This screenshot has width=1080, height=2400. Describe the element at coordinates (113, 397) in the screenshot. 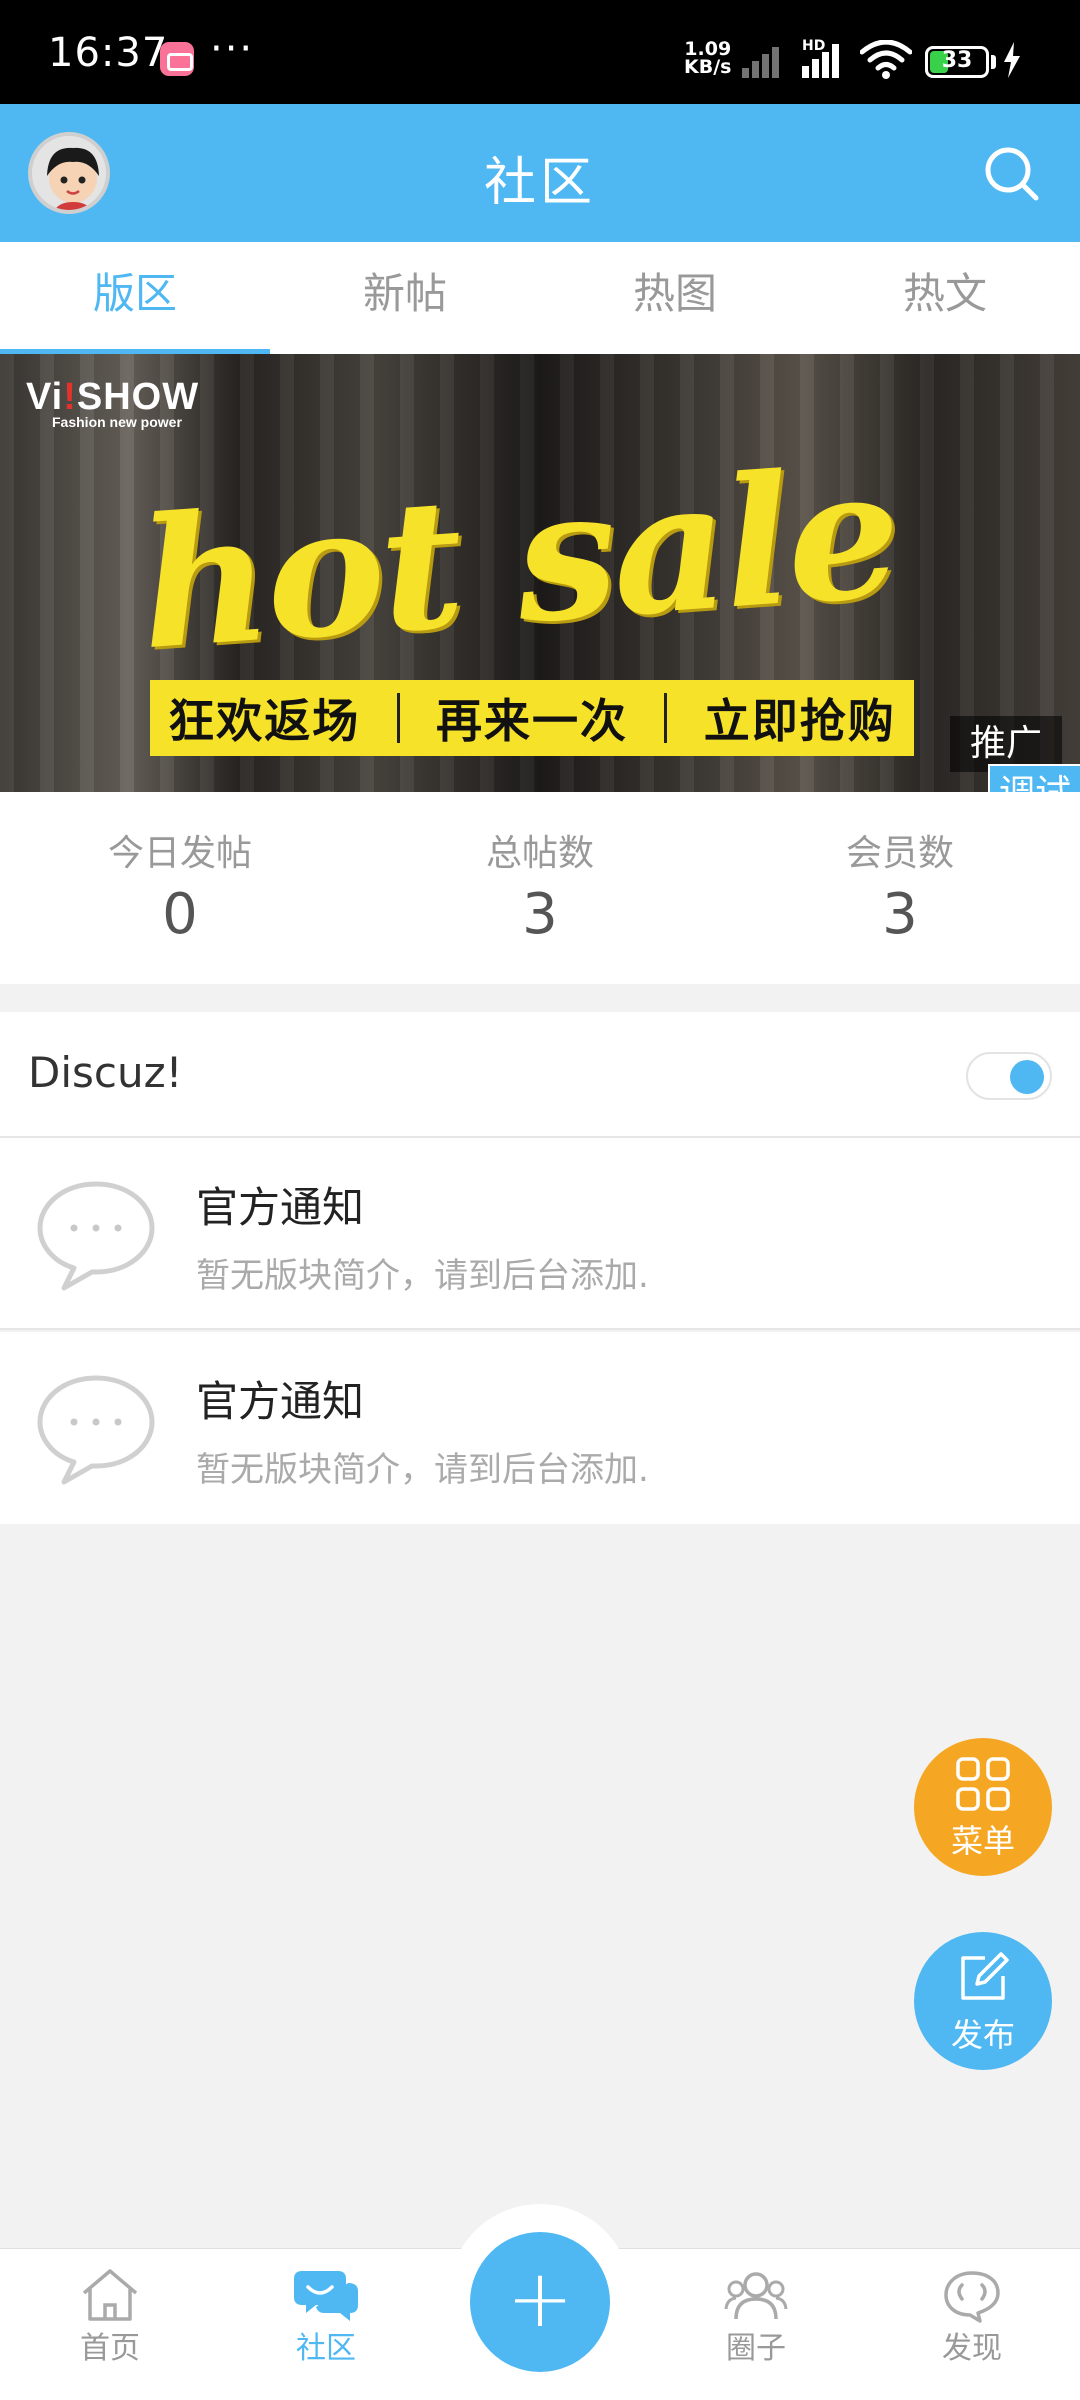

I see `banner-brand-logo: Vi!SHOW` at that location.